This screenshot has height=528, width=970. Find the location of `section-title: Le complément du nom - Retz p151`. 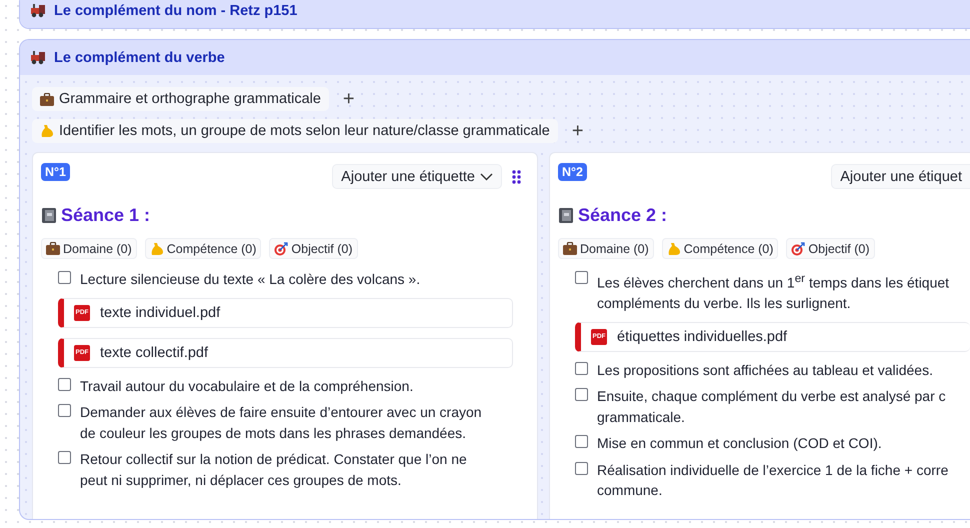

section-title: Le complément du nom - Retz p151 is located at coordinates (176, 10).